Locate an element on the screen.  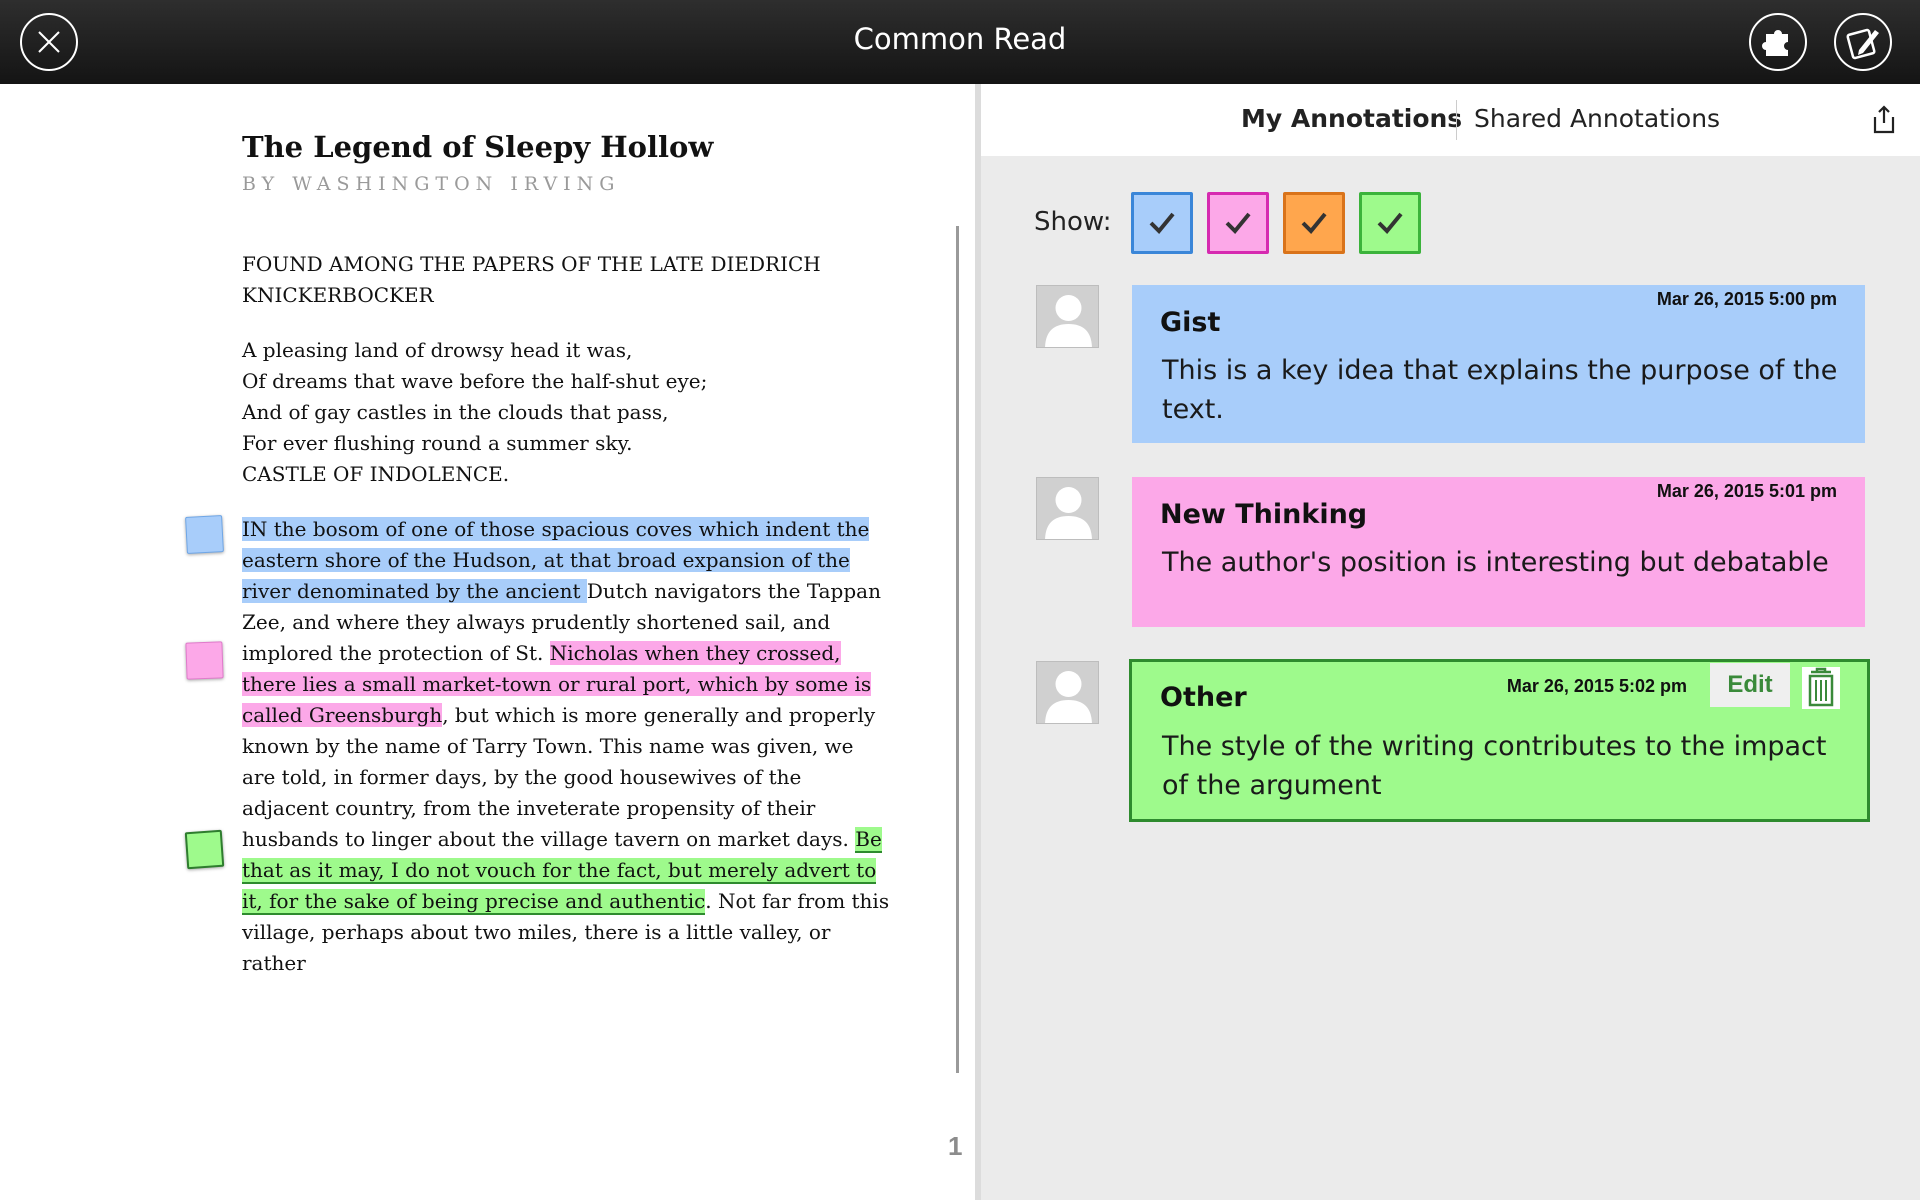
annotation-date: Mar 26, 2015 5:02 pm is located at coordinates (1596, 686).